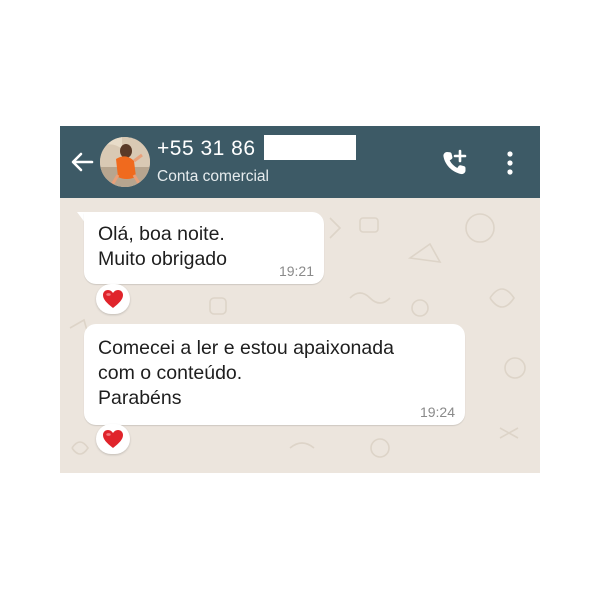 Image resolution: width=600 pixels, height=600 pixels. What do you see at coordinates (510, 163) in the screenshot?
I see `more-vertical-icon` at bounding box center [510, 163].